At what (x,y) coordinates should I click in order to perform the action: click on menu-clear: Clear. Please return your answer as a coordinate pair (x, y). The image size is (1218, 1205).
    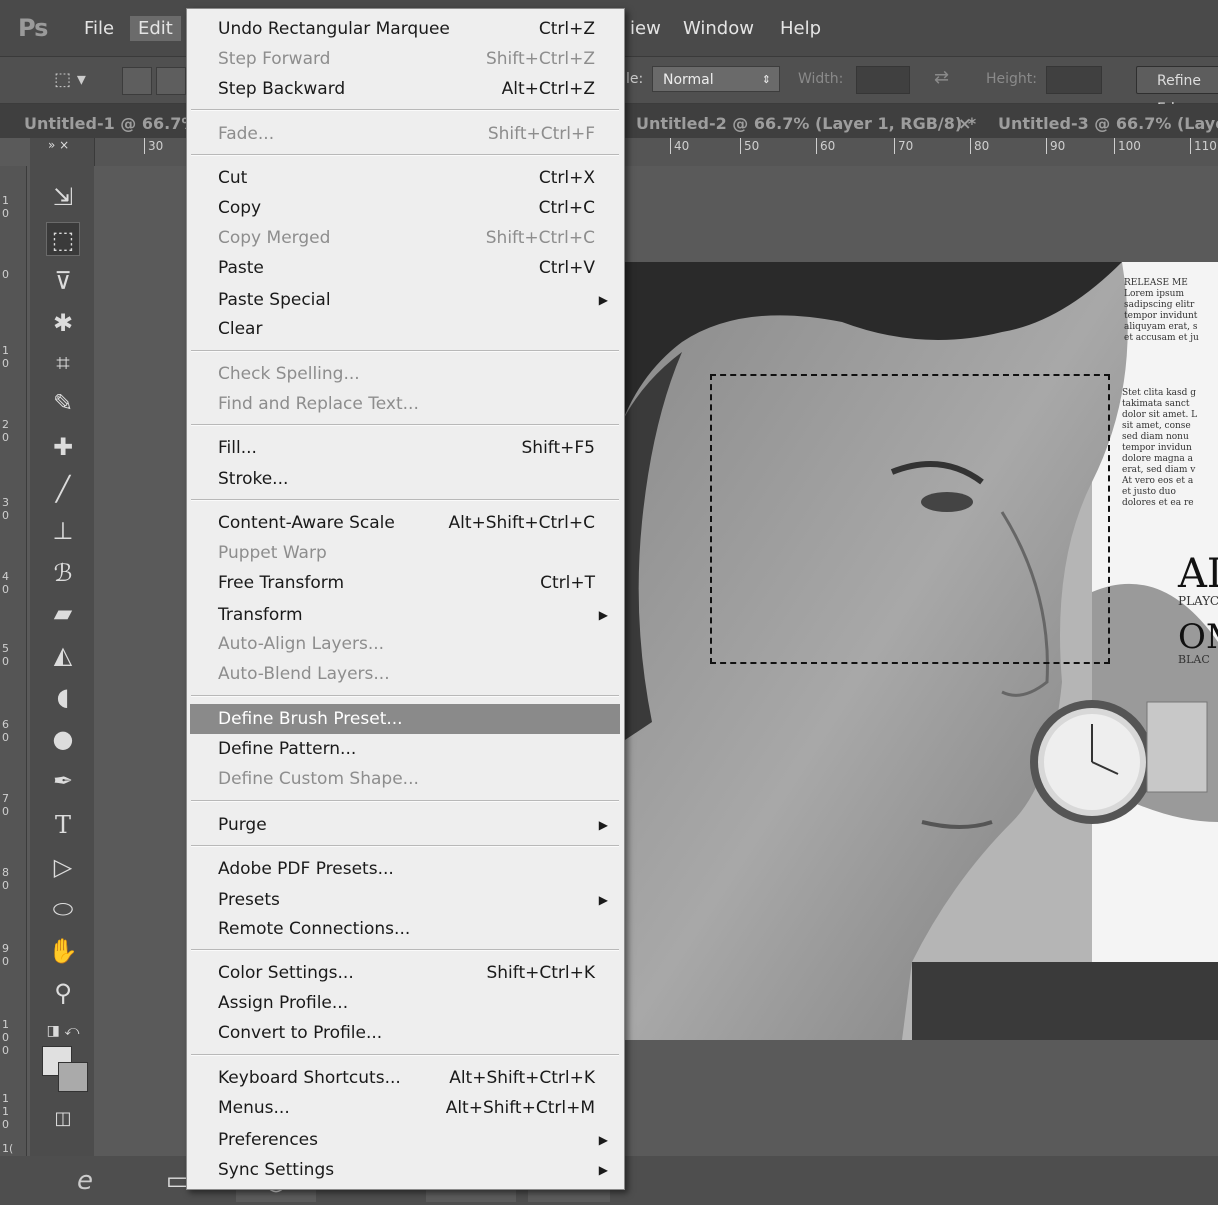
    Looking at the image, I should click on (405, 329).